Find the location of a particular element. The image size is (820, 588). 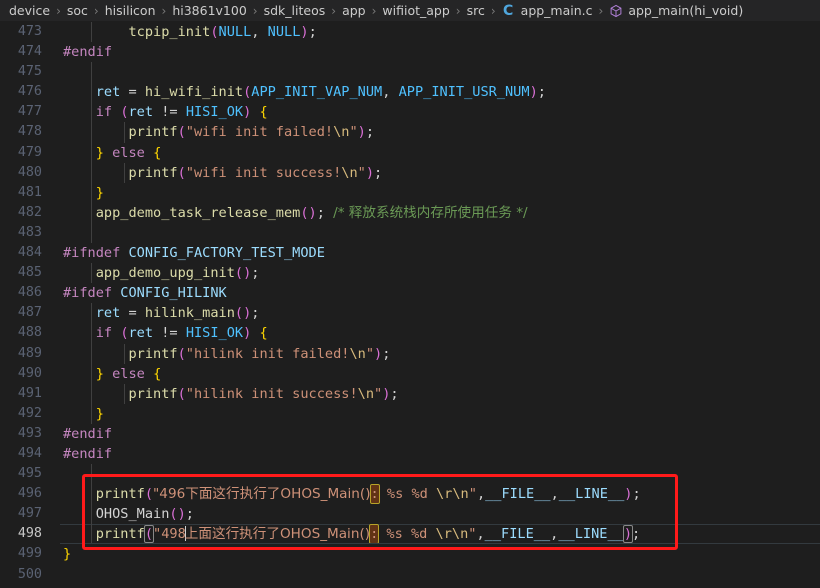

code-line: 480 printf("wifi init success!\n"); is located at coordinates (410, 172).